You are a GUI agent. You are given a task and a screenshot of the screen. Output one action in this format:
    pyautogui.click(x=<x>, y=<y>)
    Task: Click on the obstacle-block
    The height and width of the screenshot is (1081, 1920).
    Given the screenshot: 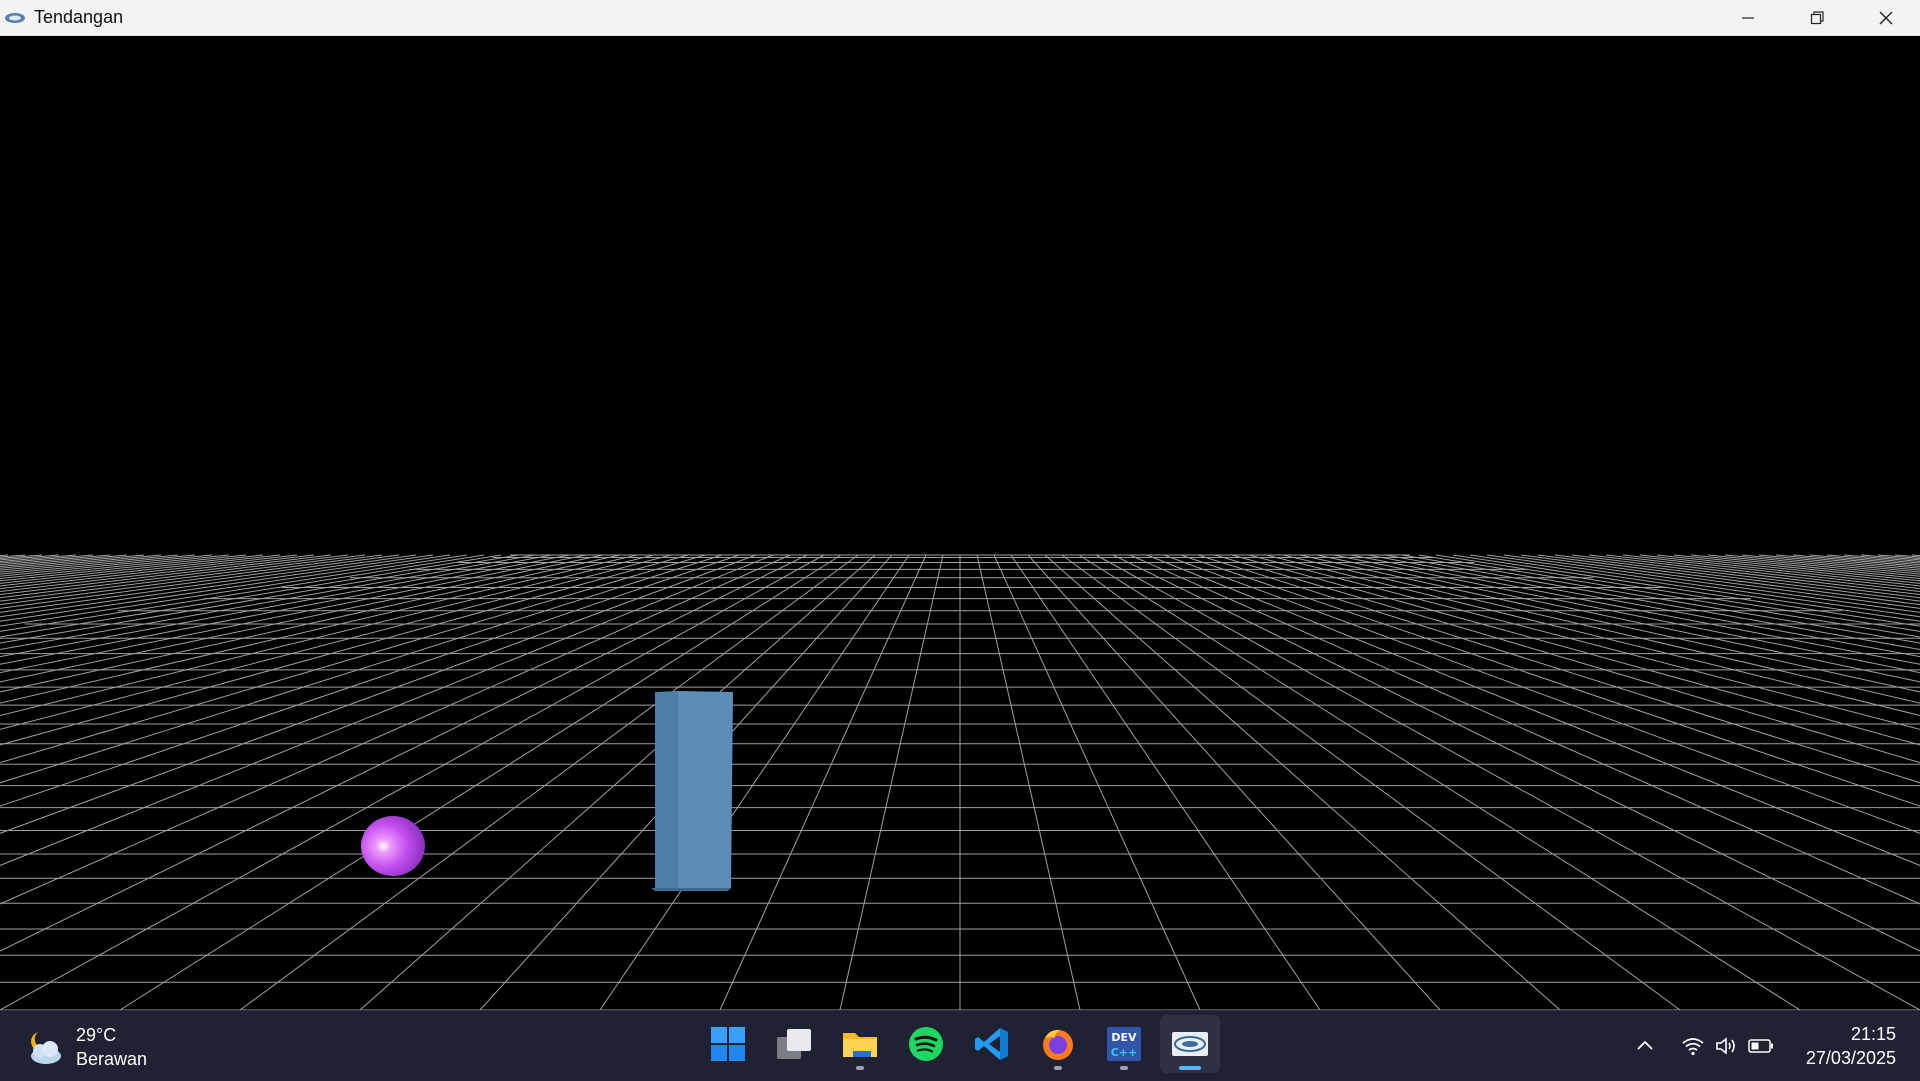 What is the action you would take?
    pyautogui.click(x=692, y=791)
    